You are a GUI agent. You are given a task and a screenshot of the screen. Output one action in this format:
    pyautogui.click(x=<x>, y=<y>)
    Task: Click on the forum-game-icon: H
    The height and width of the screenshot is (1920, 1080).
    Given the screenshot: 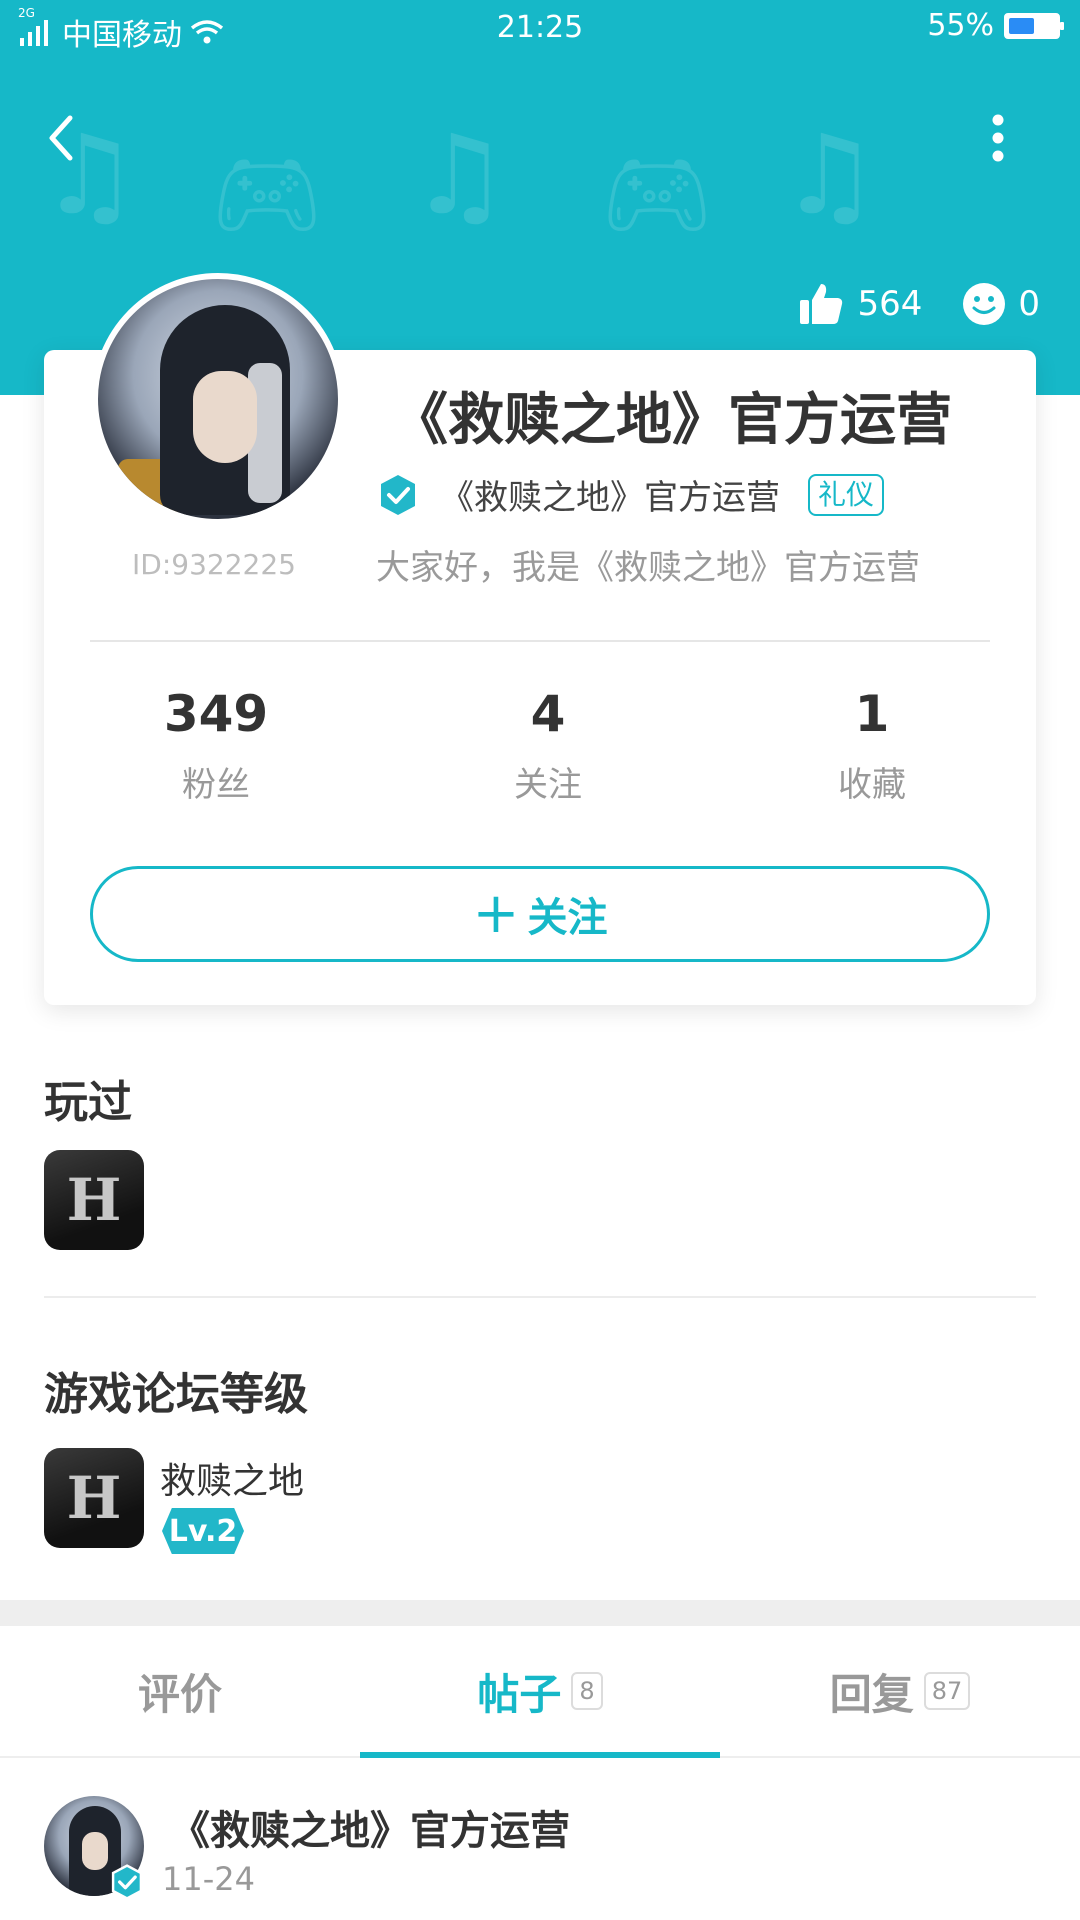 What is the action you would take?
    pyautogui.click(x=94, y=1498)
    